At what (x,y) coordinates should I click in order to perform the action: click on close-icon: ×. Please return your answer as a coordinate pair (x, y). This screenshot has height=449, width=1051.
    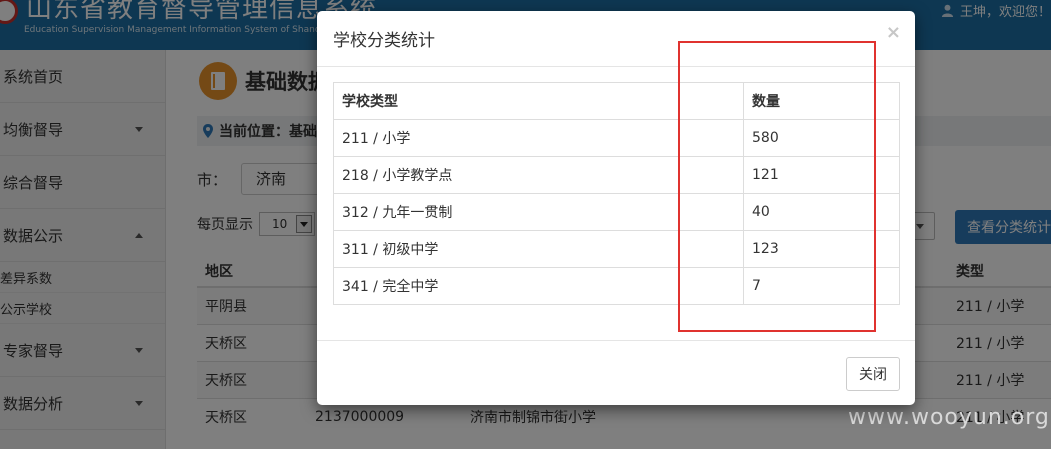
    Looking at the image, I should click on (893, 33).